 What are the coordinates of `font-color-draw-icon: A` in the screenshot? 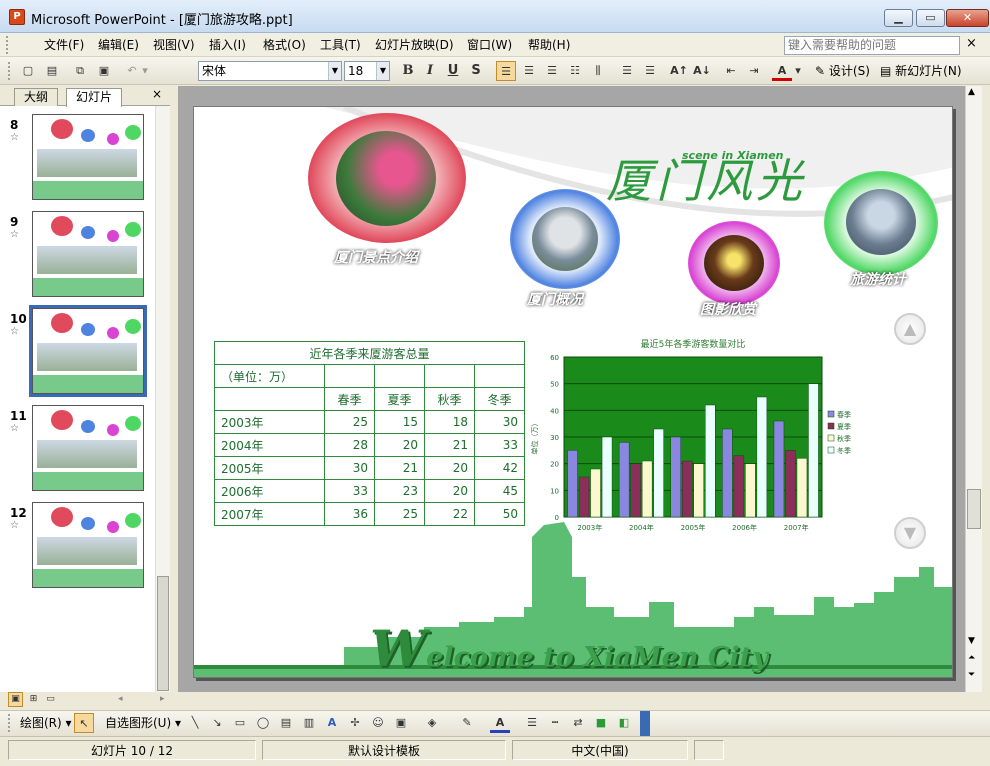 It's located at (500, 723).